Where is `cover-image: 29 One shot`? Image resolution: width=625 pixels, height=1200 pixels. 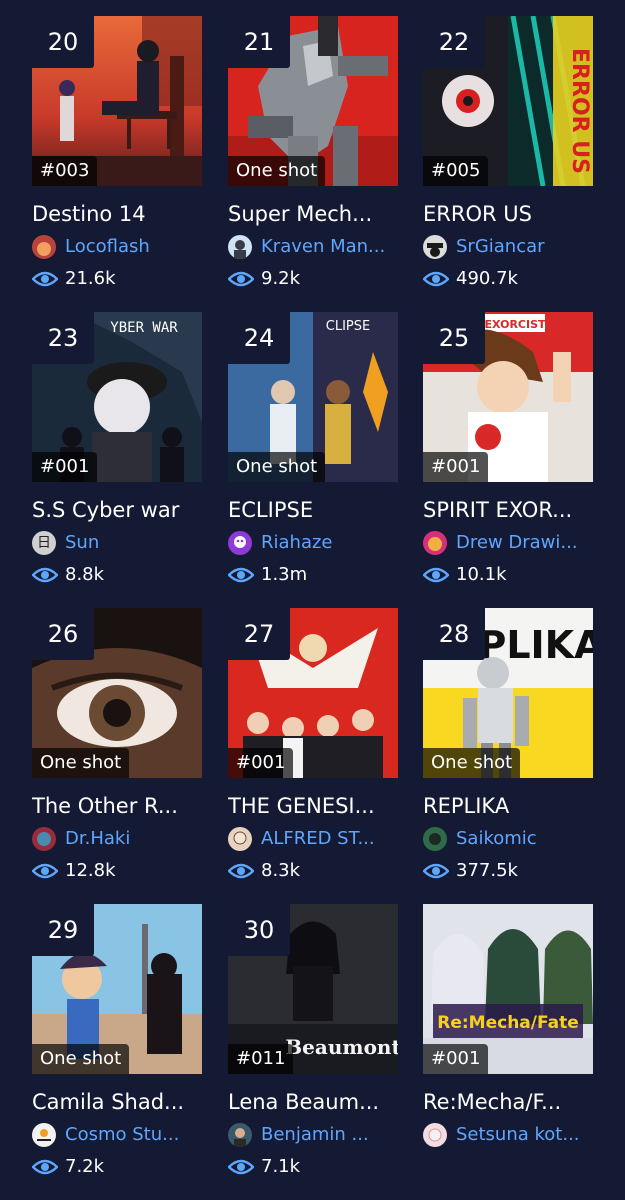
cover-image: 29 One shot is located at coordinates (117, 989).